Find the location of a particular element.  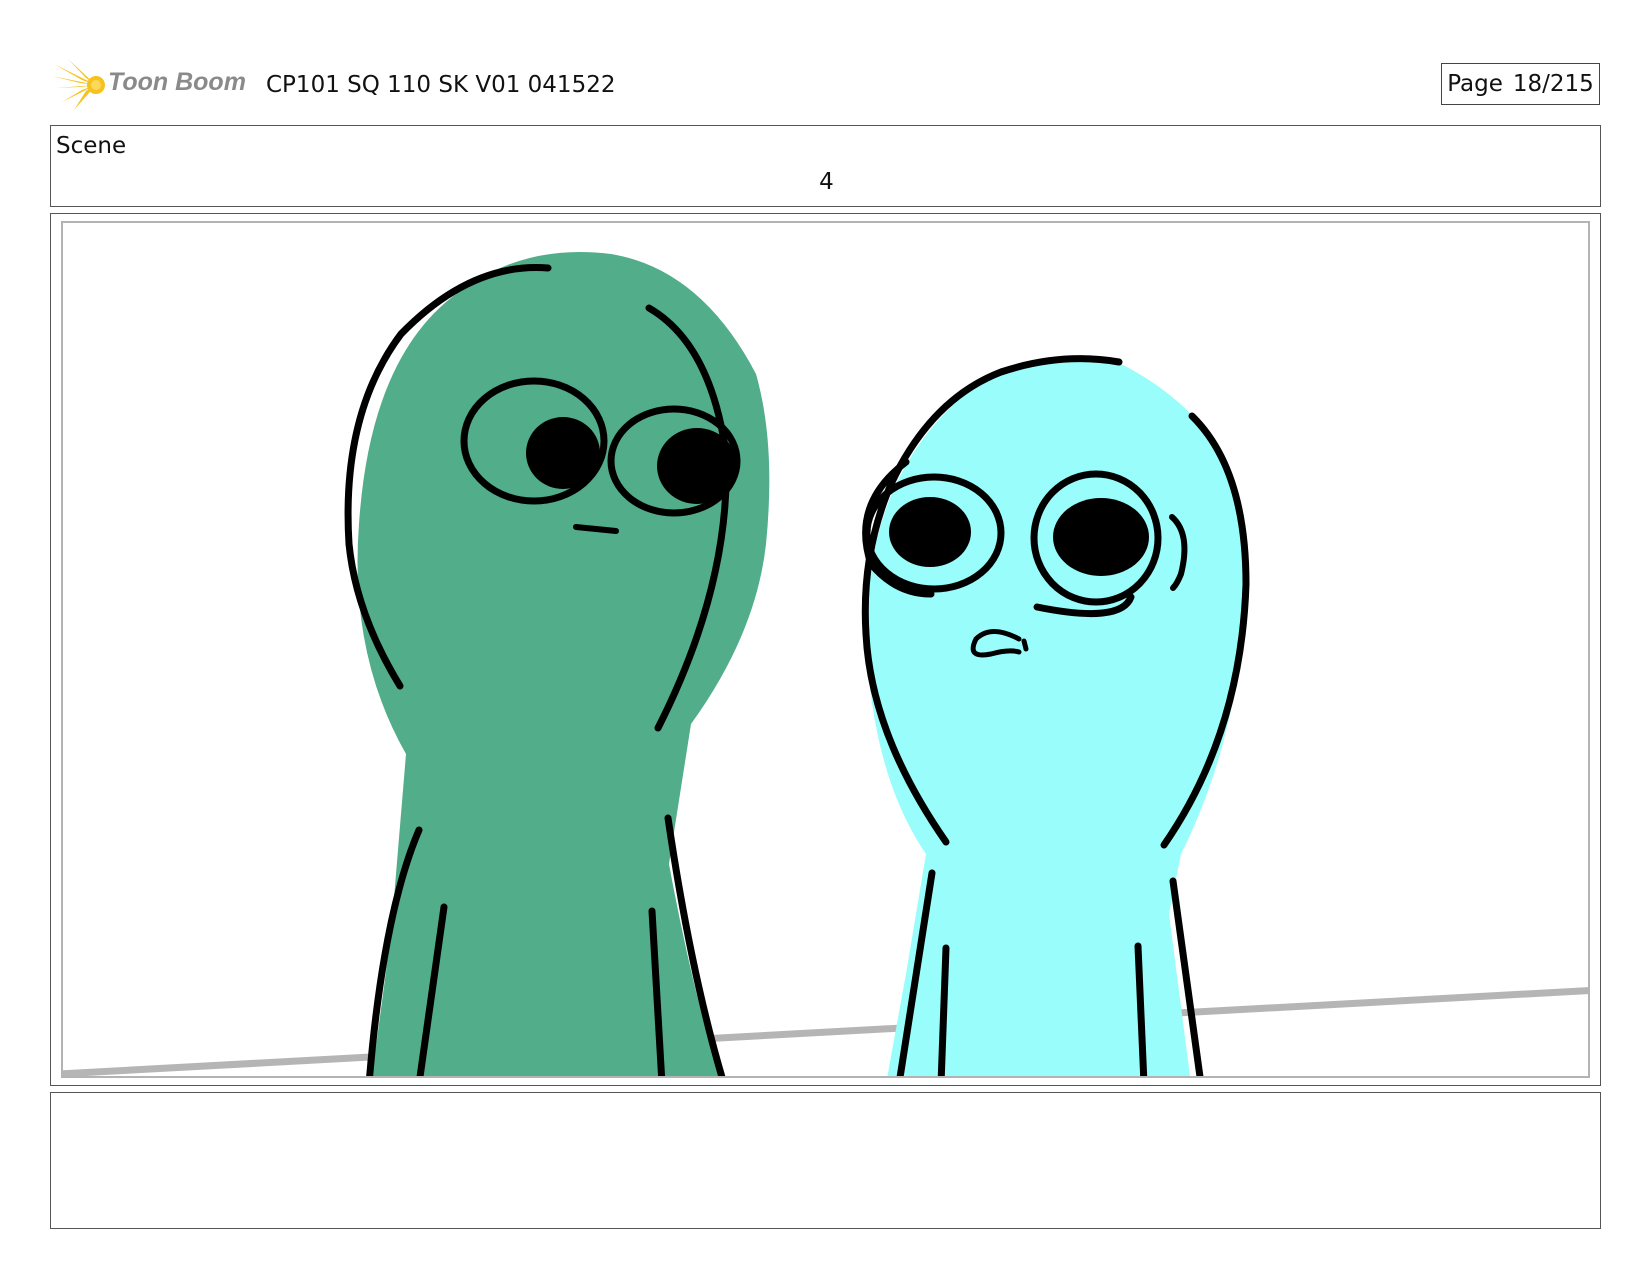

starburst-icon is located at coordinates (78, 84).